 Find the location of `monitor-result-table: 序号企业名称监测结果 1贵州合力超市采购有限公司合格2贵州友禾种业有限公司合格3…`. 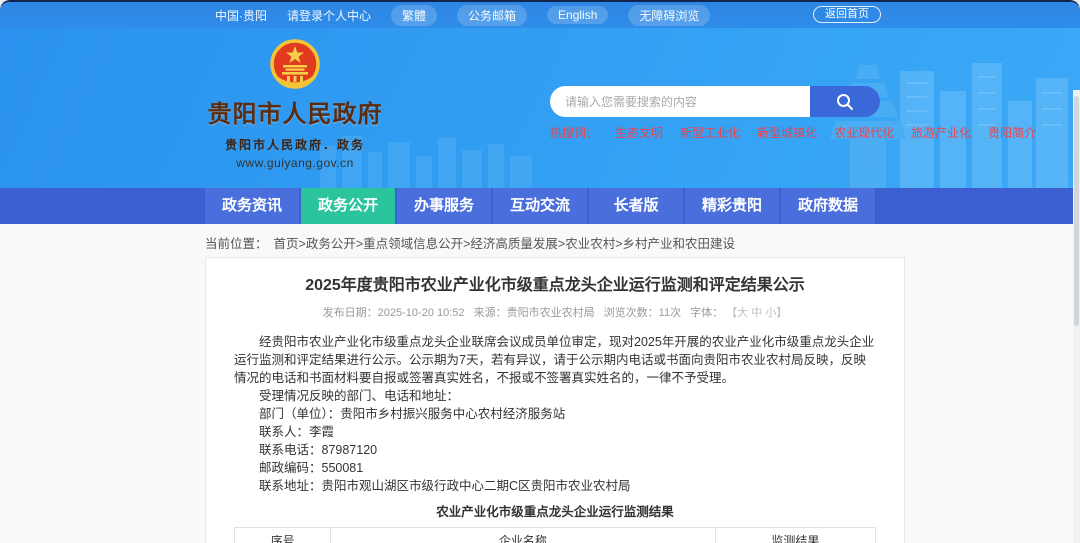

monitor-result-table: 序号企业名称监测结果 1贵州合力超市采购有限公司合格2贵州友禾种业有限公司合格3… is located at coordinates (555, 535).